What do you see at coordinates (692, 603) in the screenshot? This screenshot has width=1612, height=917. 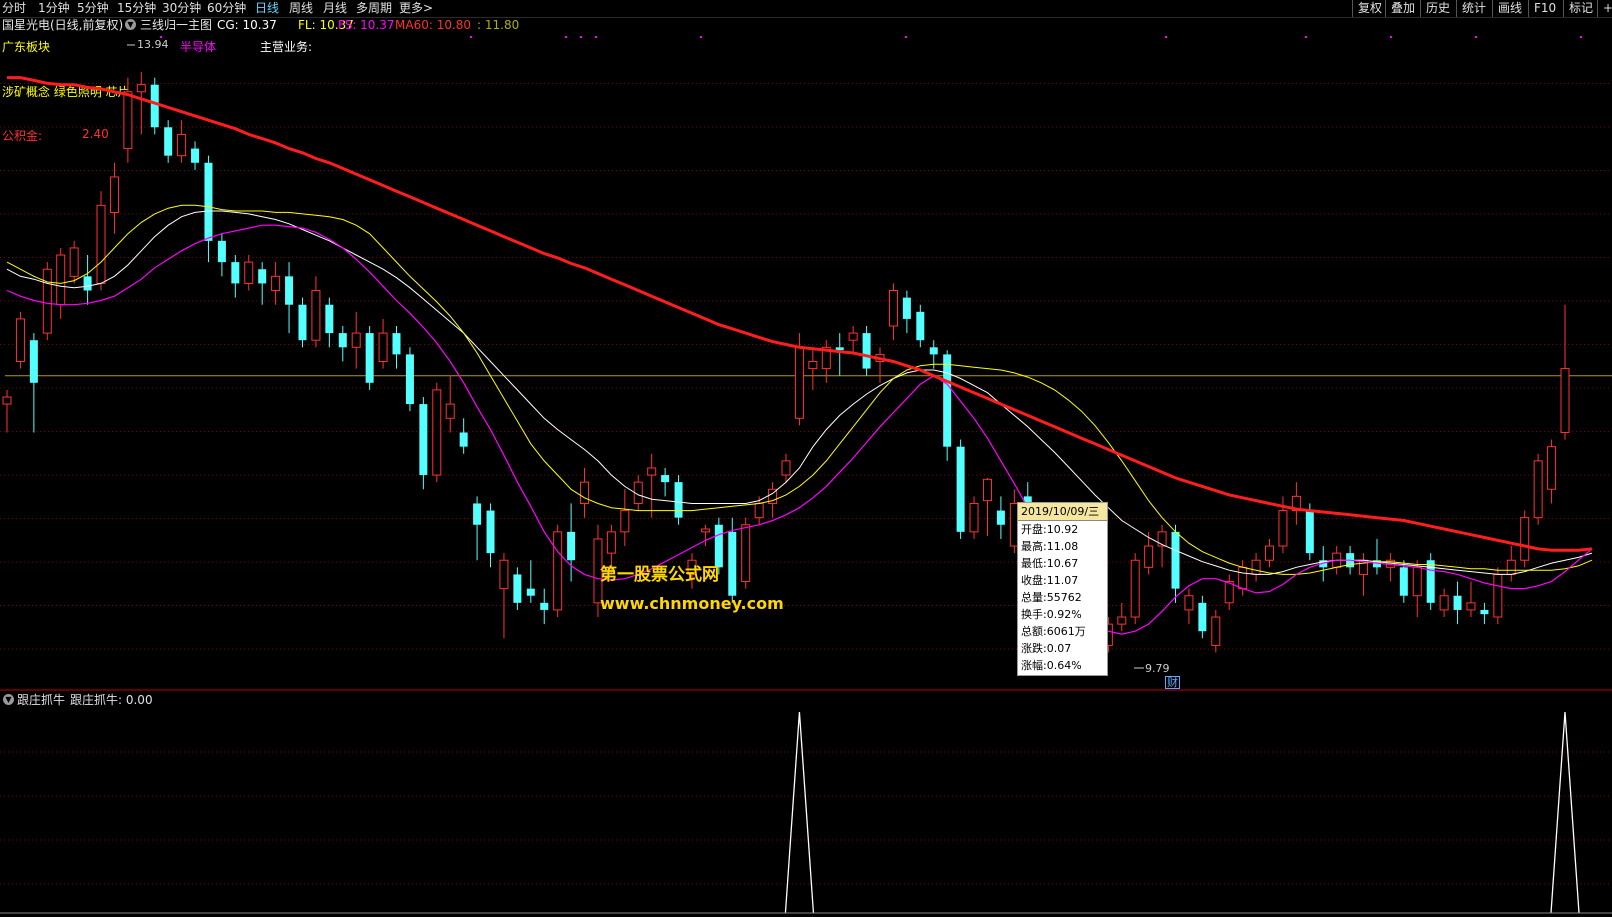 I see `watermark-url: www.chnmoney.com` at bounding box center [692, 603].